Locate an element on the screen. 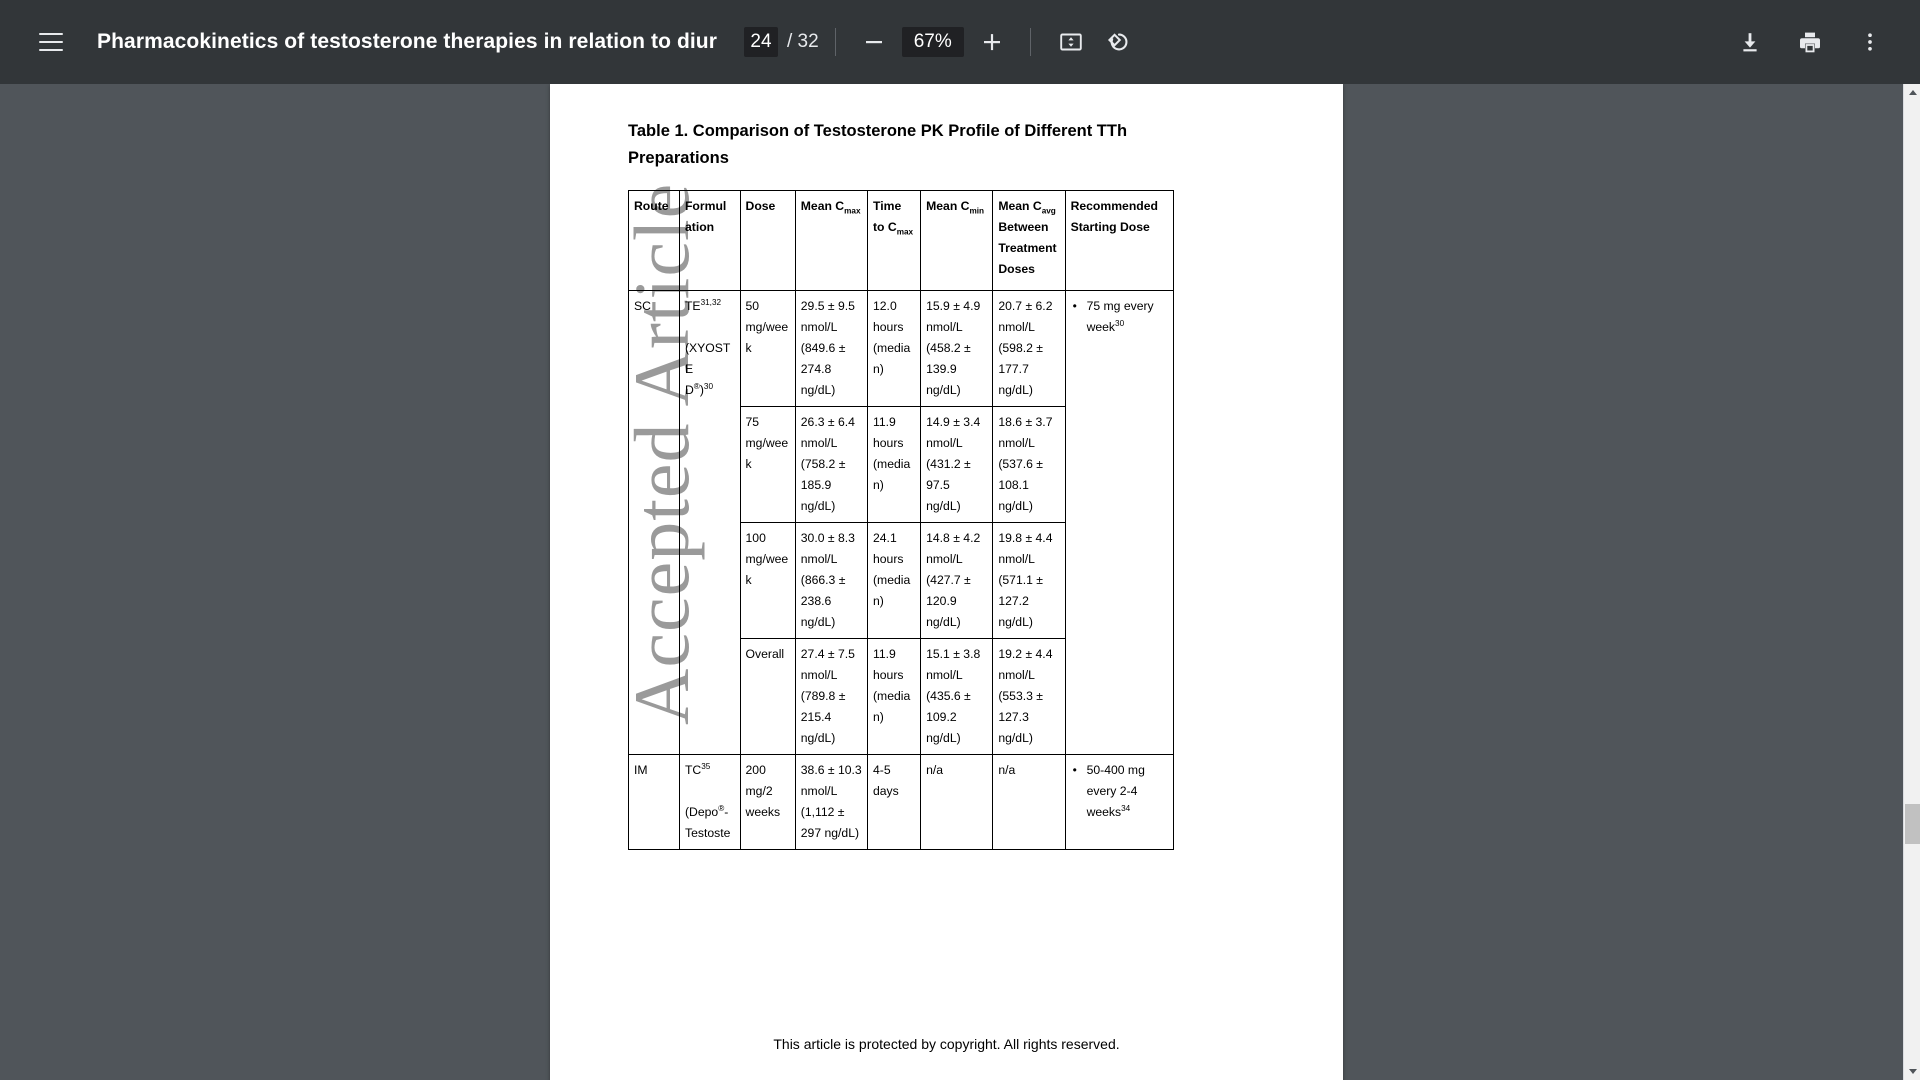 This screenshot has width=1920, height=1080. list-item: 50-400 mg every 2-4 weeks34 is located at coordinates (1119, 791).